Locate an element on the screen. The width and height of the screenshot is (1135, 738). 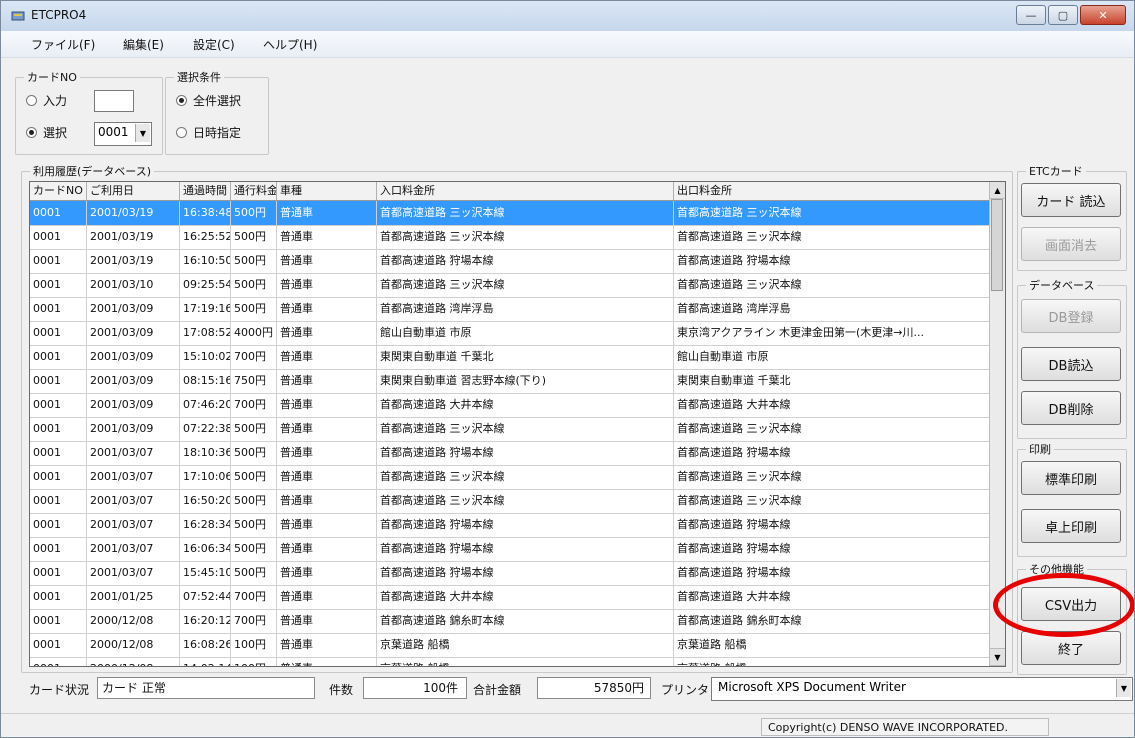
column-header-toll: 通行料金 is located at coordinates (254, 191).